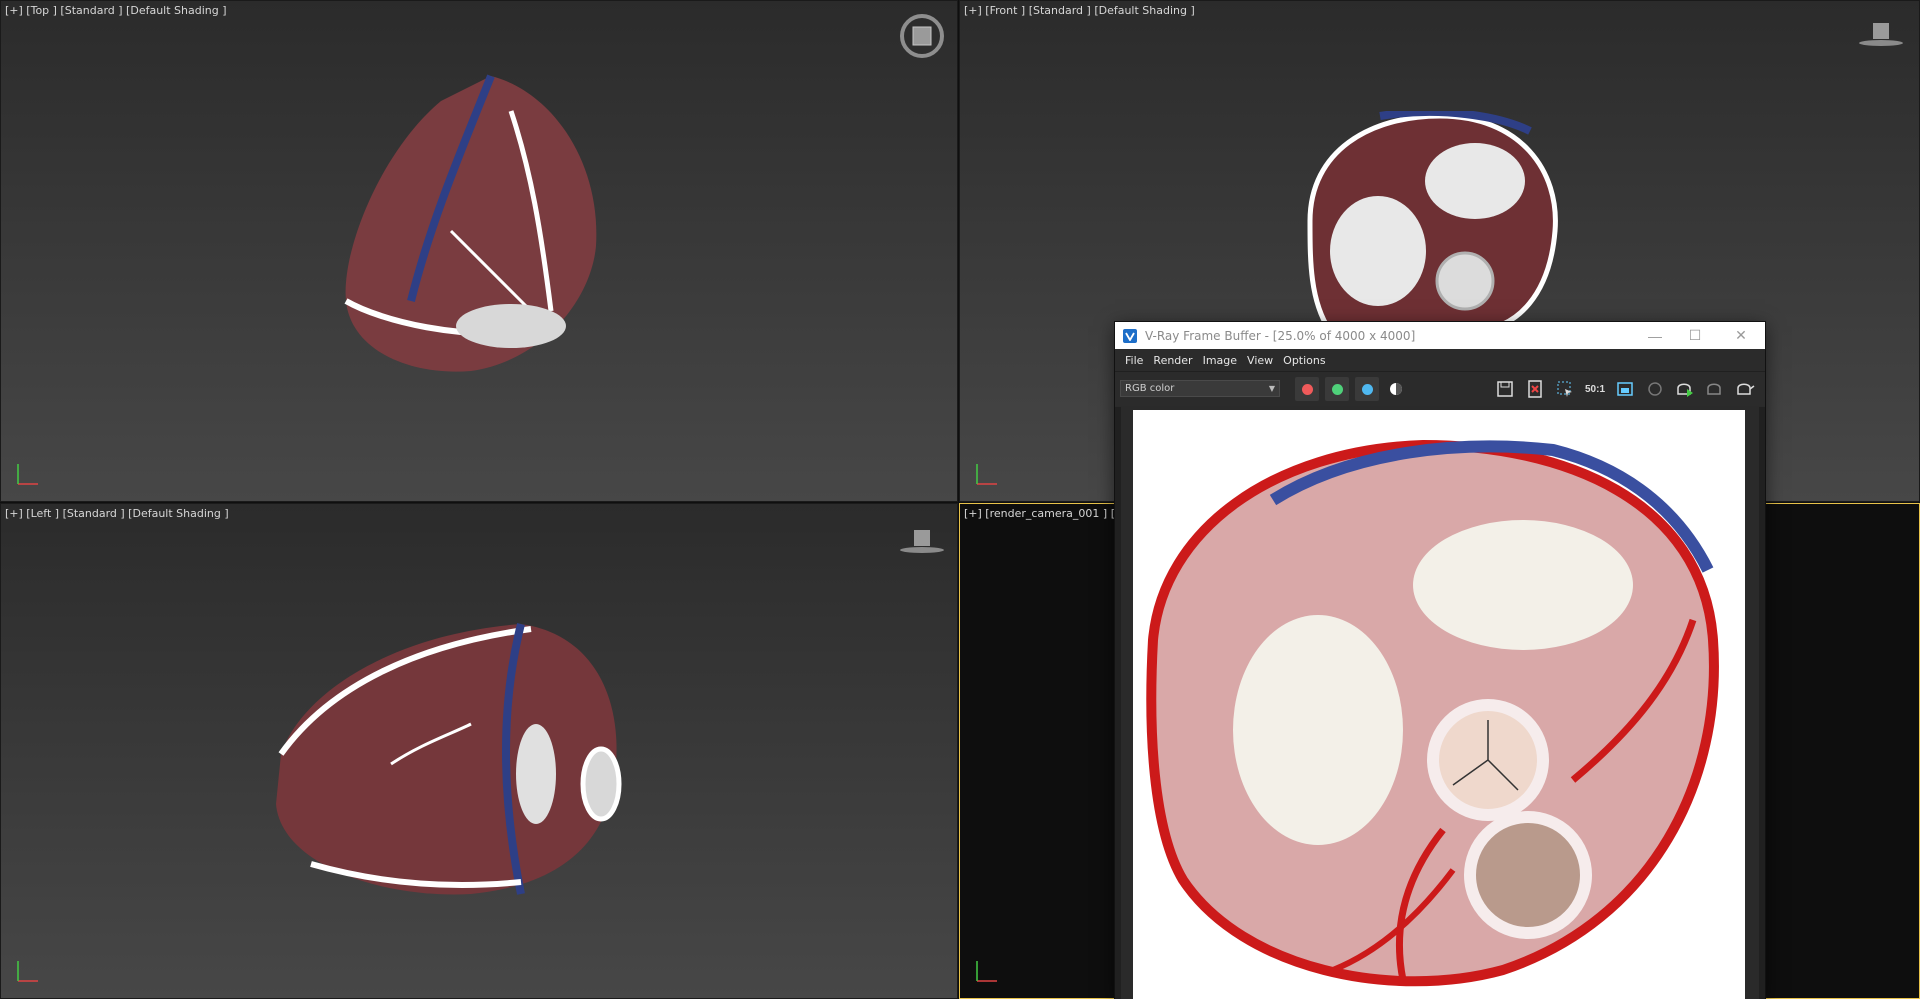 The width and height of the screenshot is (1920, 999). What do you see at coordinates (1271, 388) in the screenshot?
I see `chevron-down-icon: ▼` at bounding box center [1271, 388].